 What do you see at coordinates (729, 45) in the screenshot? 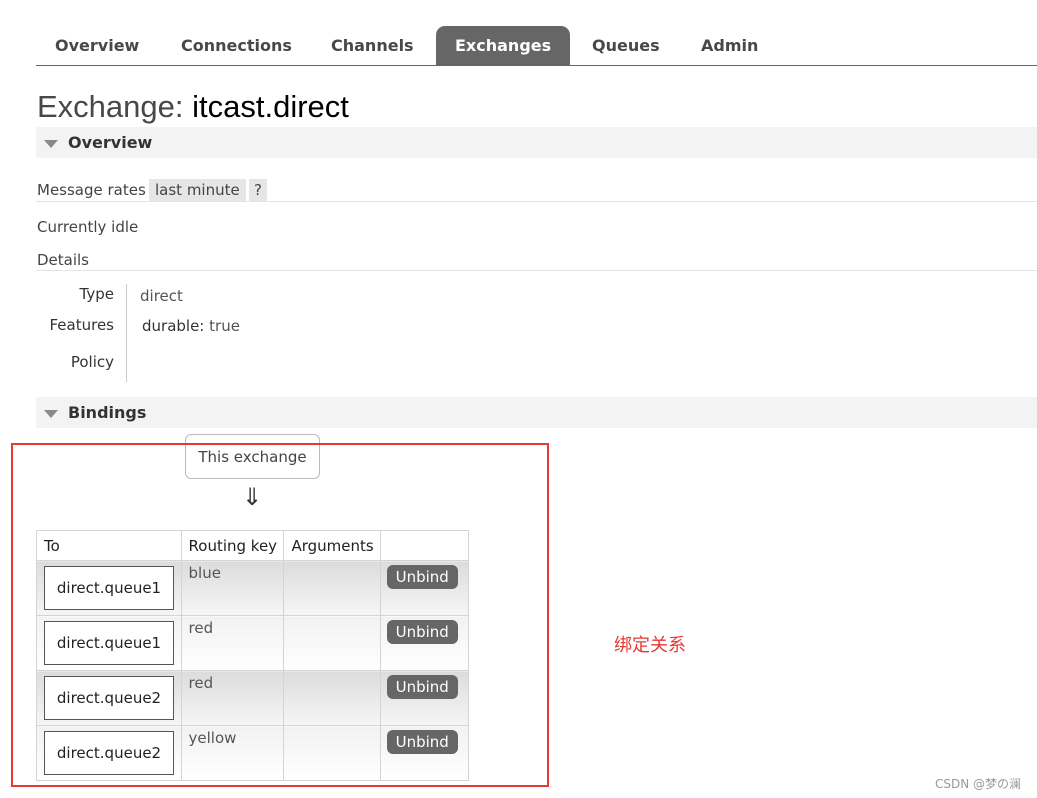
I see `tab-admin: Admin` at bounding box center [729, 45].